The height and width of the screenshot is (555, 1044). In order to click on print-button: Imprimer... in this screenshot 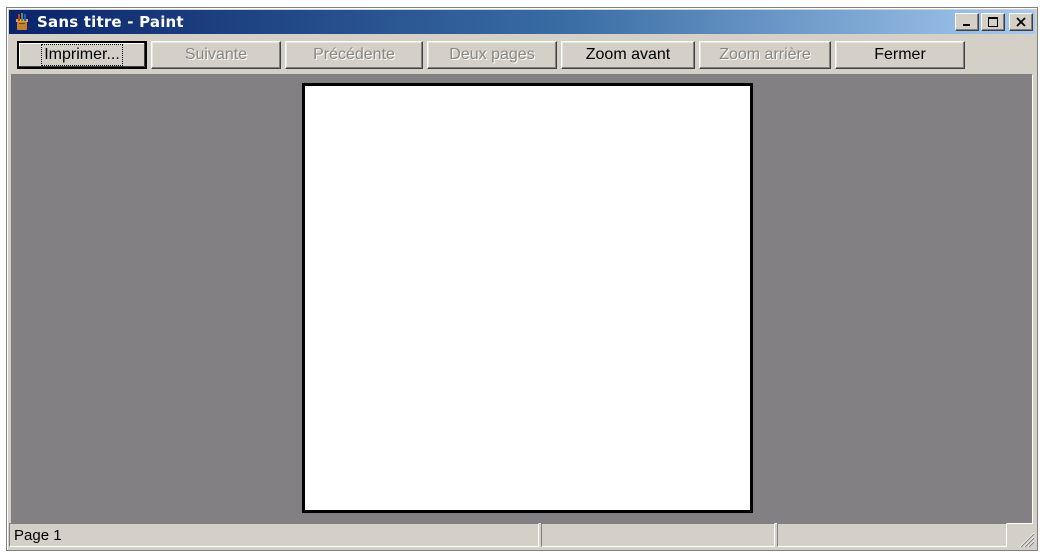, I will do `click(82, 55)`.